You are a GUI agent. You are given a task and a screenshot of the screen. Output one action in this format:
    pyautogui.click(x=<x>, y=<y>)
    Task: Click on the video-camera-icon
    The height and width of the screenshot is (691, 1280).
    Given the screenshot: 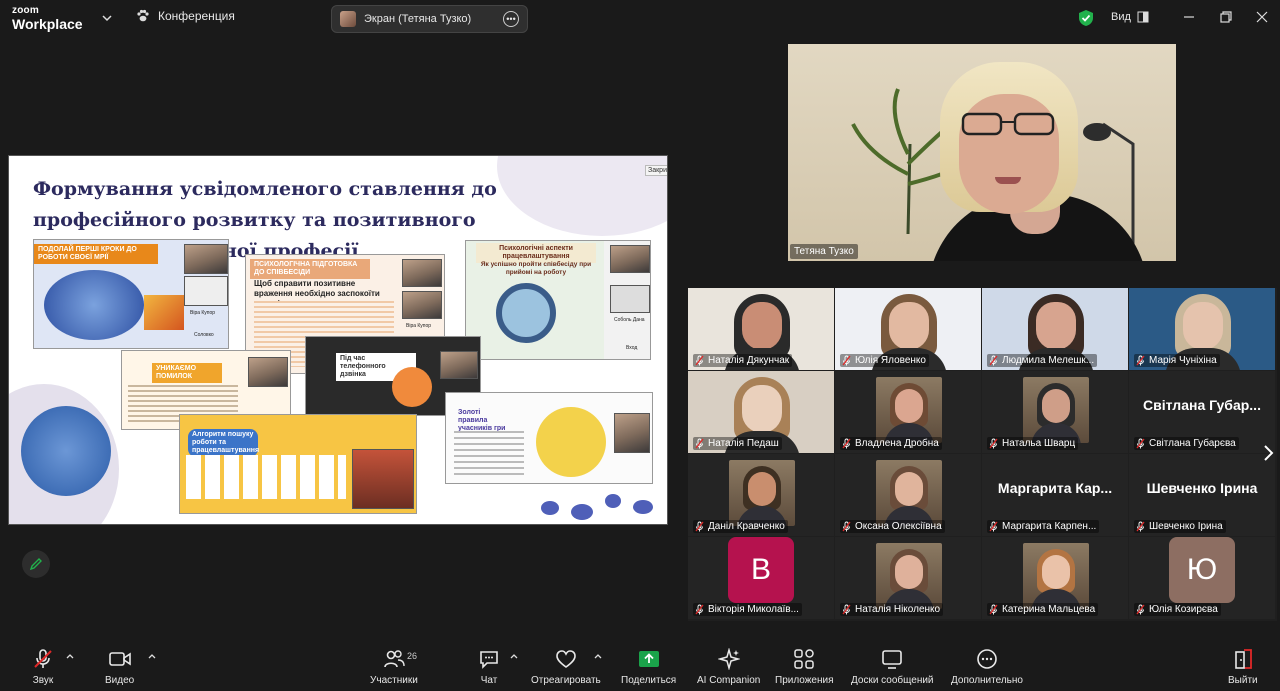 What is the action you would take?
    pyautogui.click(x=119, y=659)
    